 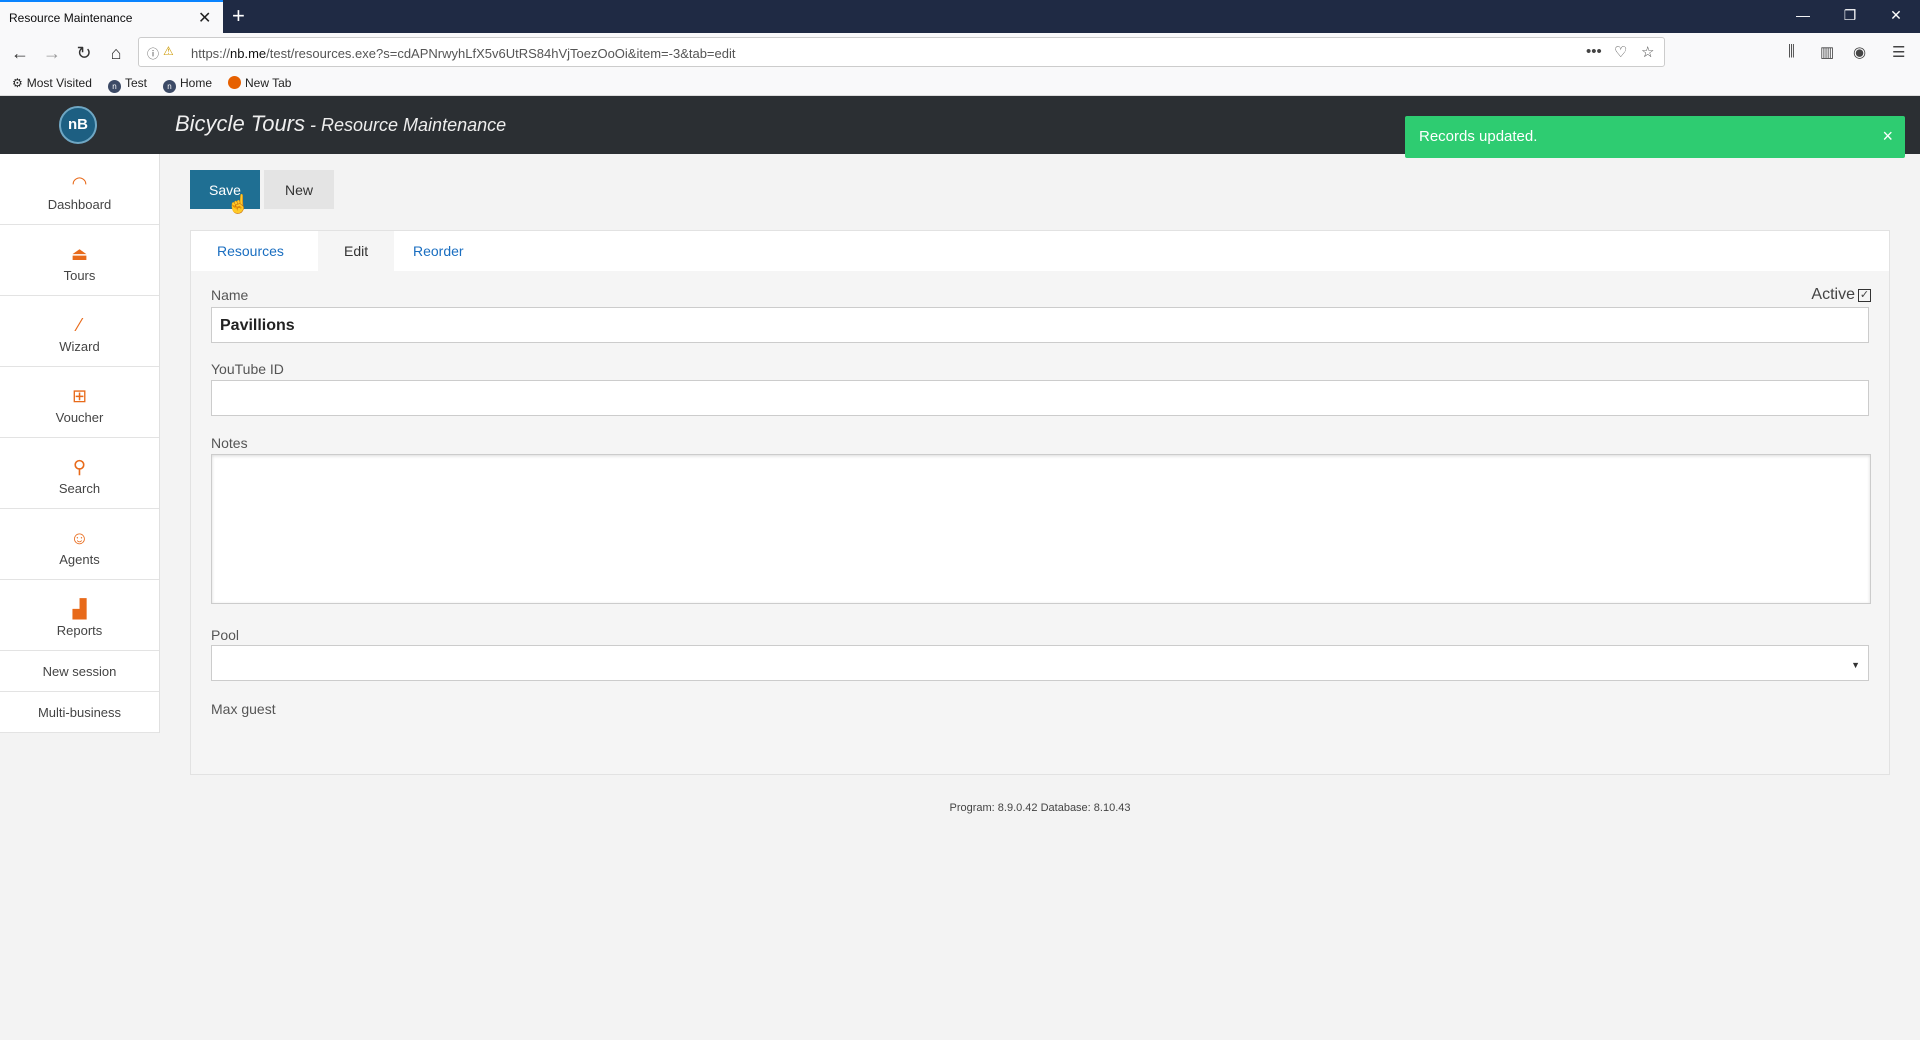 I want to click on active-label: Active, so click(x=1833, y=294).